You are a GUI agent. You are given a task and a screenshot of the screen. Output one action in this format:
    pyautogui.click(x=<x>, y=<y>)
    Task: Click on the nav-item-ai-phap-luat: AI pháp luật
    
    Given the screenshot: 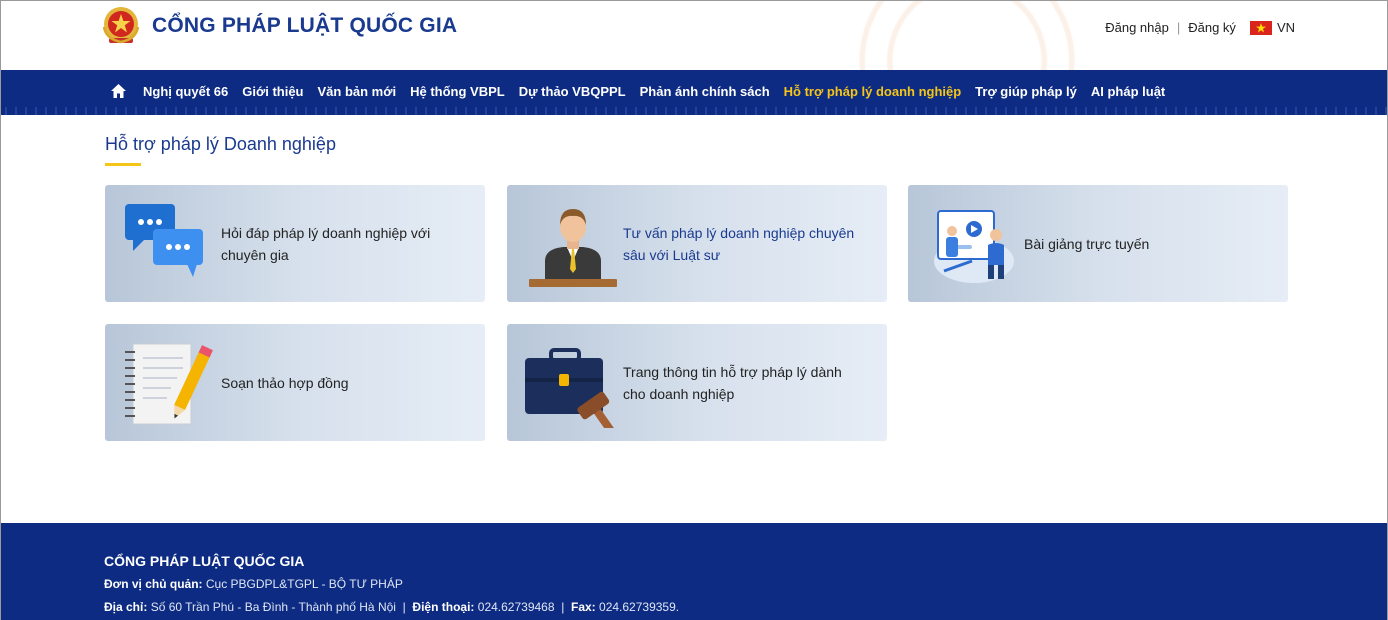 What is the action you would take?
    pyautogui.click(x=1128, y=91)
    